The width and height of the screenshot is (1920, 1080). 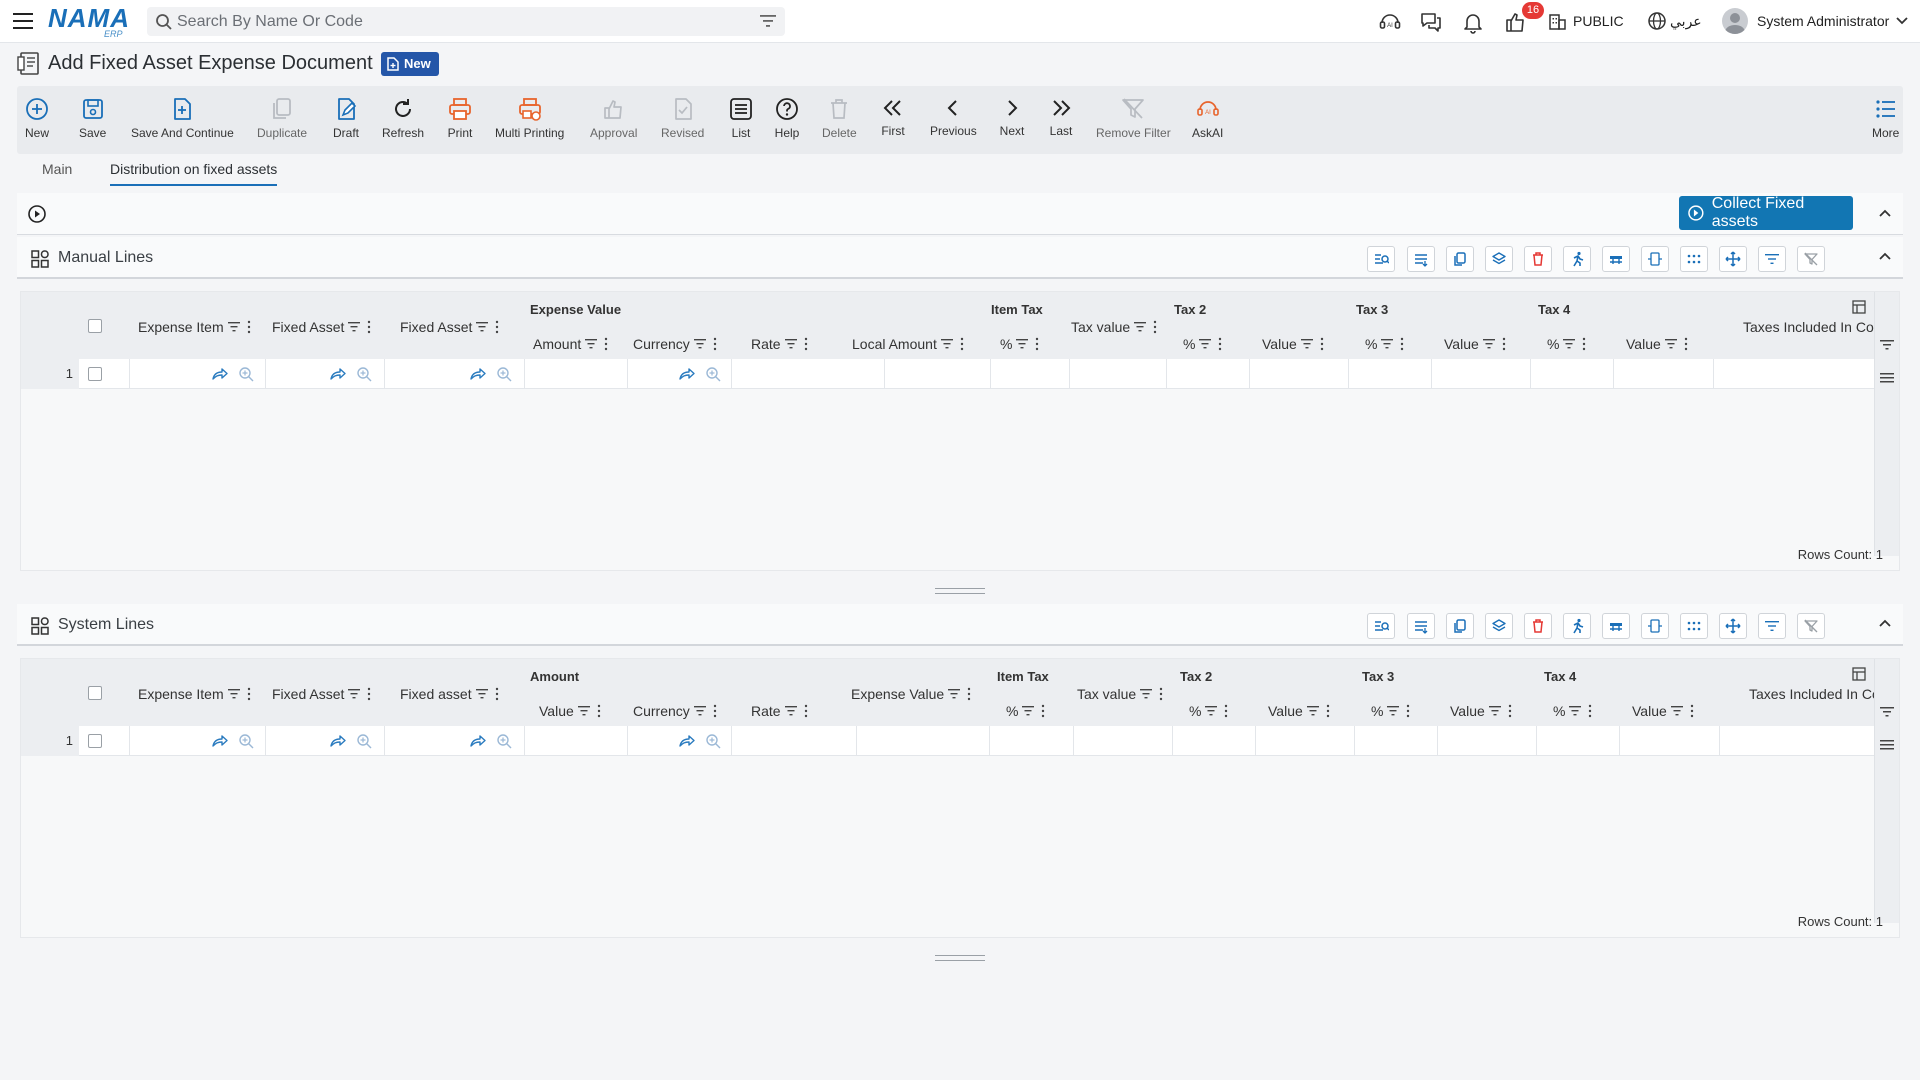 I want to click on company-label: PUBLIC, so click(x=1598, y=21).